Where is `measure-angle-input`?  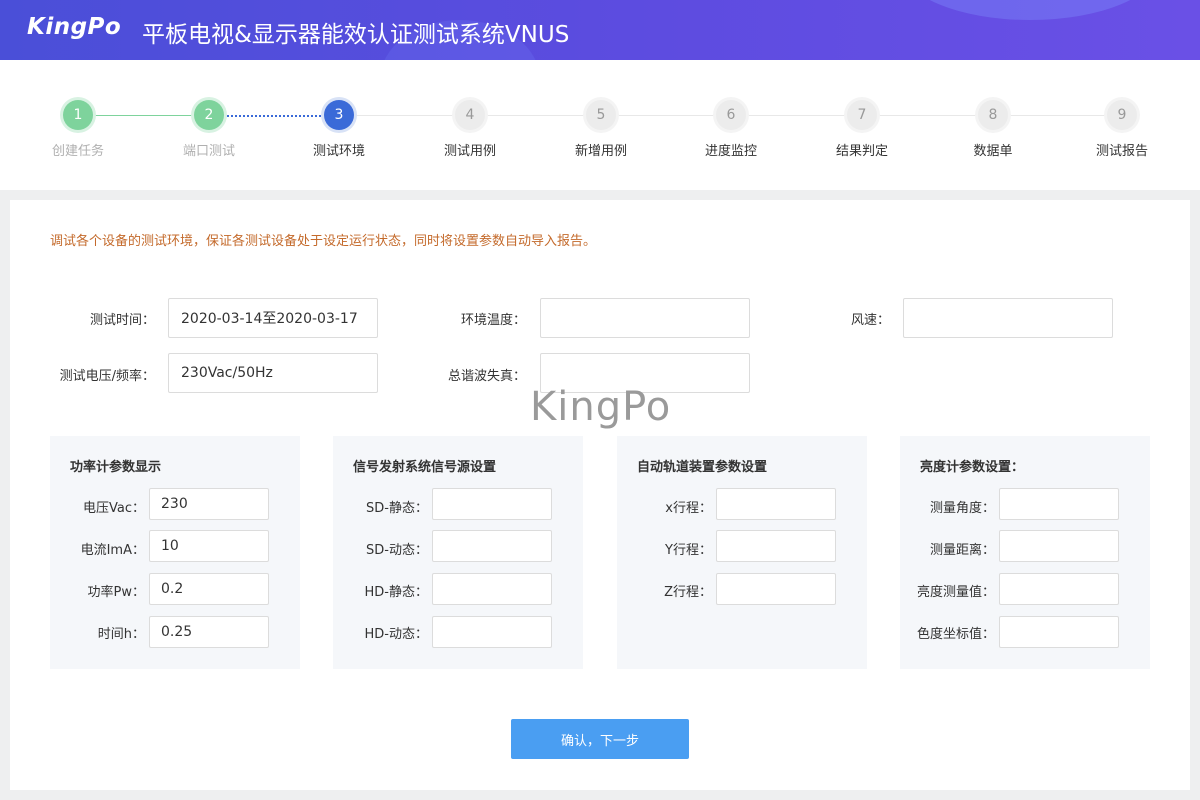 measure-angle-input is located at coordinates (1059, 504).